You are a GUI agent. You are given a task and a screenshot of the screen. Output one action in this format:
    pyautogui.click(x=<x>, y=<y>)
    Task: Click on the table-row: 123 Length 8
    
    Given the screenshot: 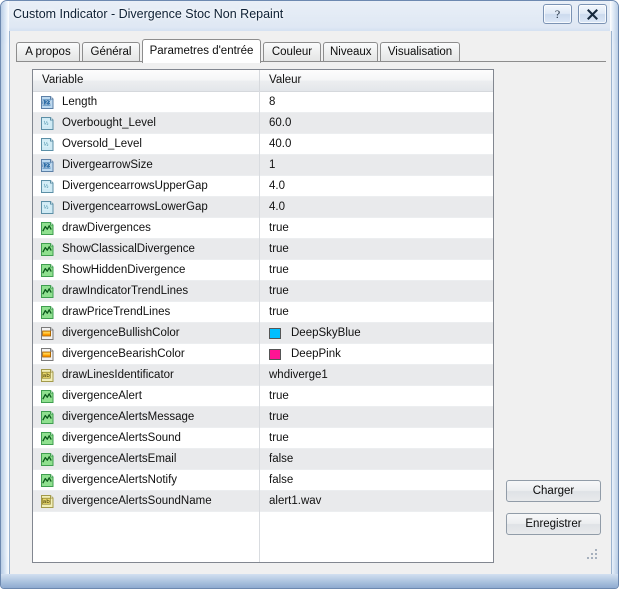 What is the action you would take?
    pyautogui.click(x=263, y=102)
    